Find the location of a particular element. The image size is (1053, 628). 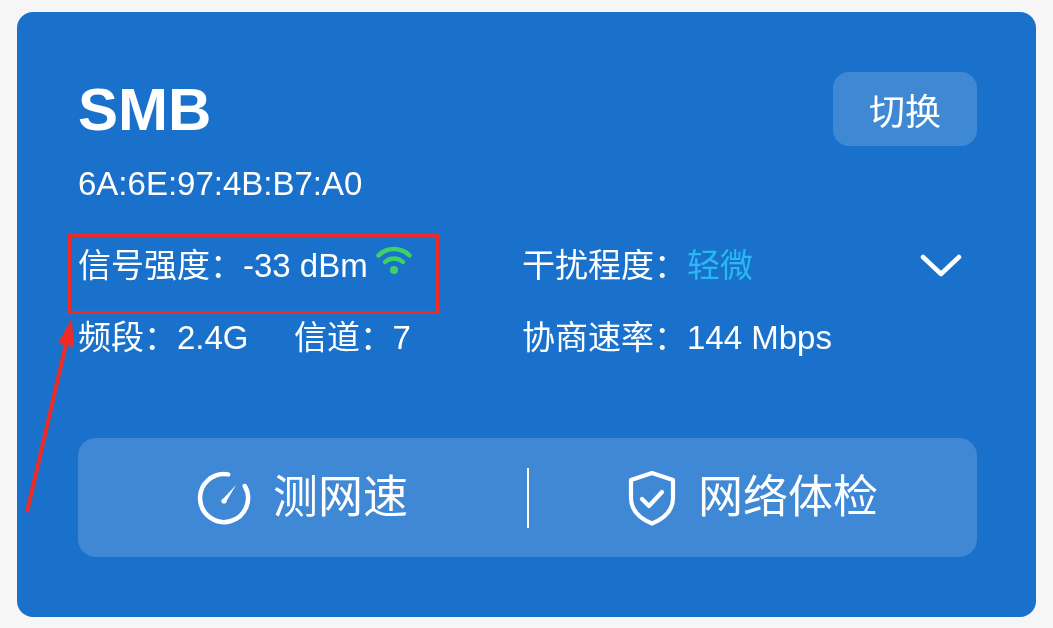

detail-label: 干扰程度： is located at coordinates (604, 266).